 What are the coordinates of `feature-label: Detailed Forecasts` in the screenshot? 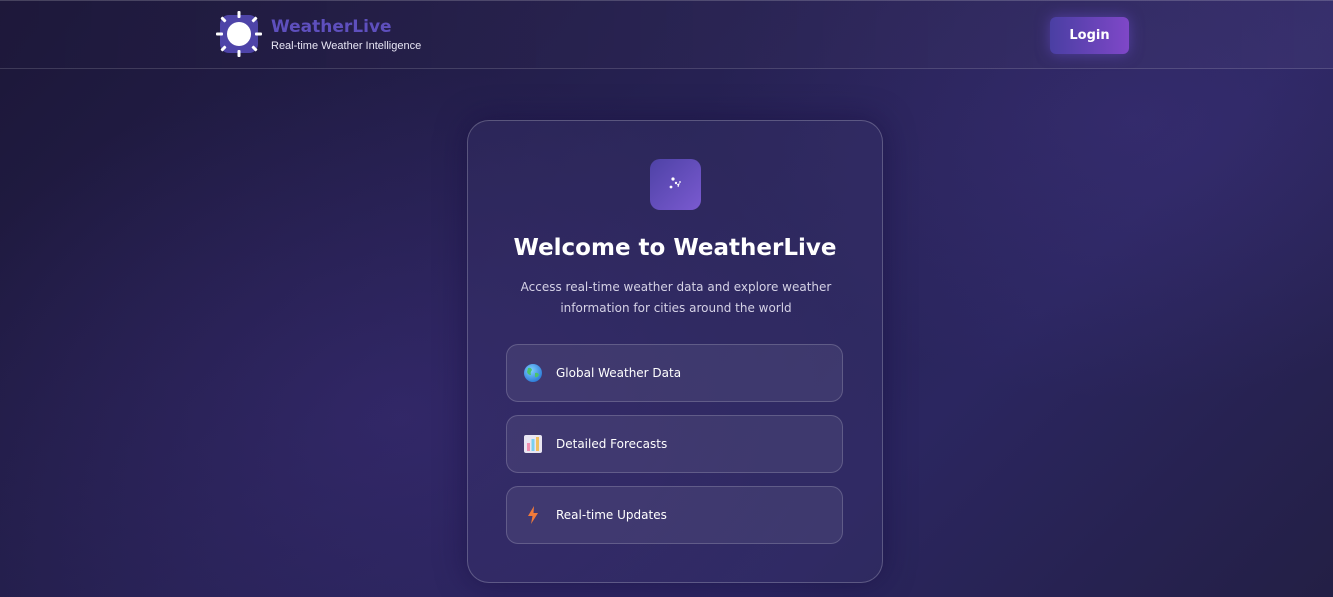 It's located at (612, 444).